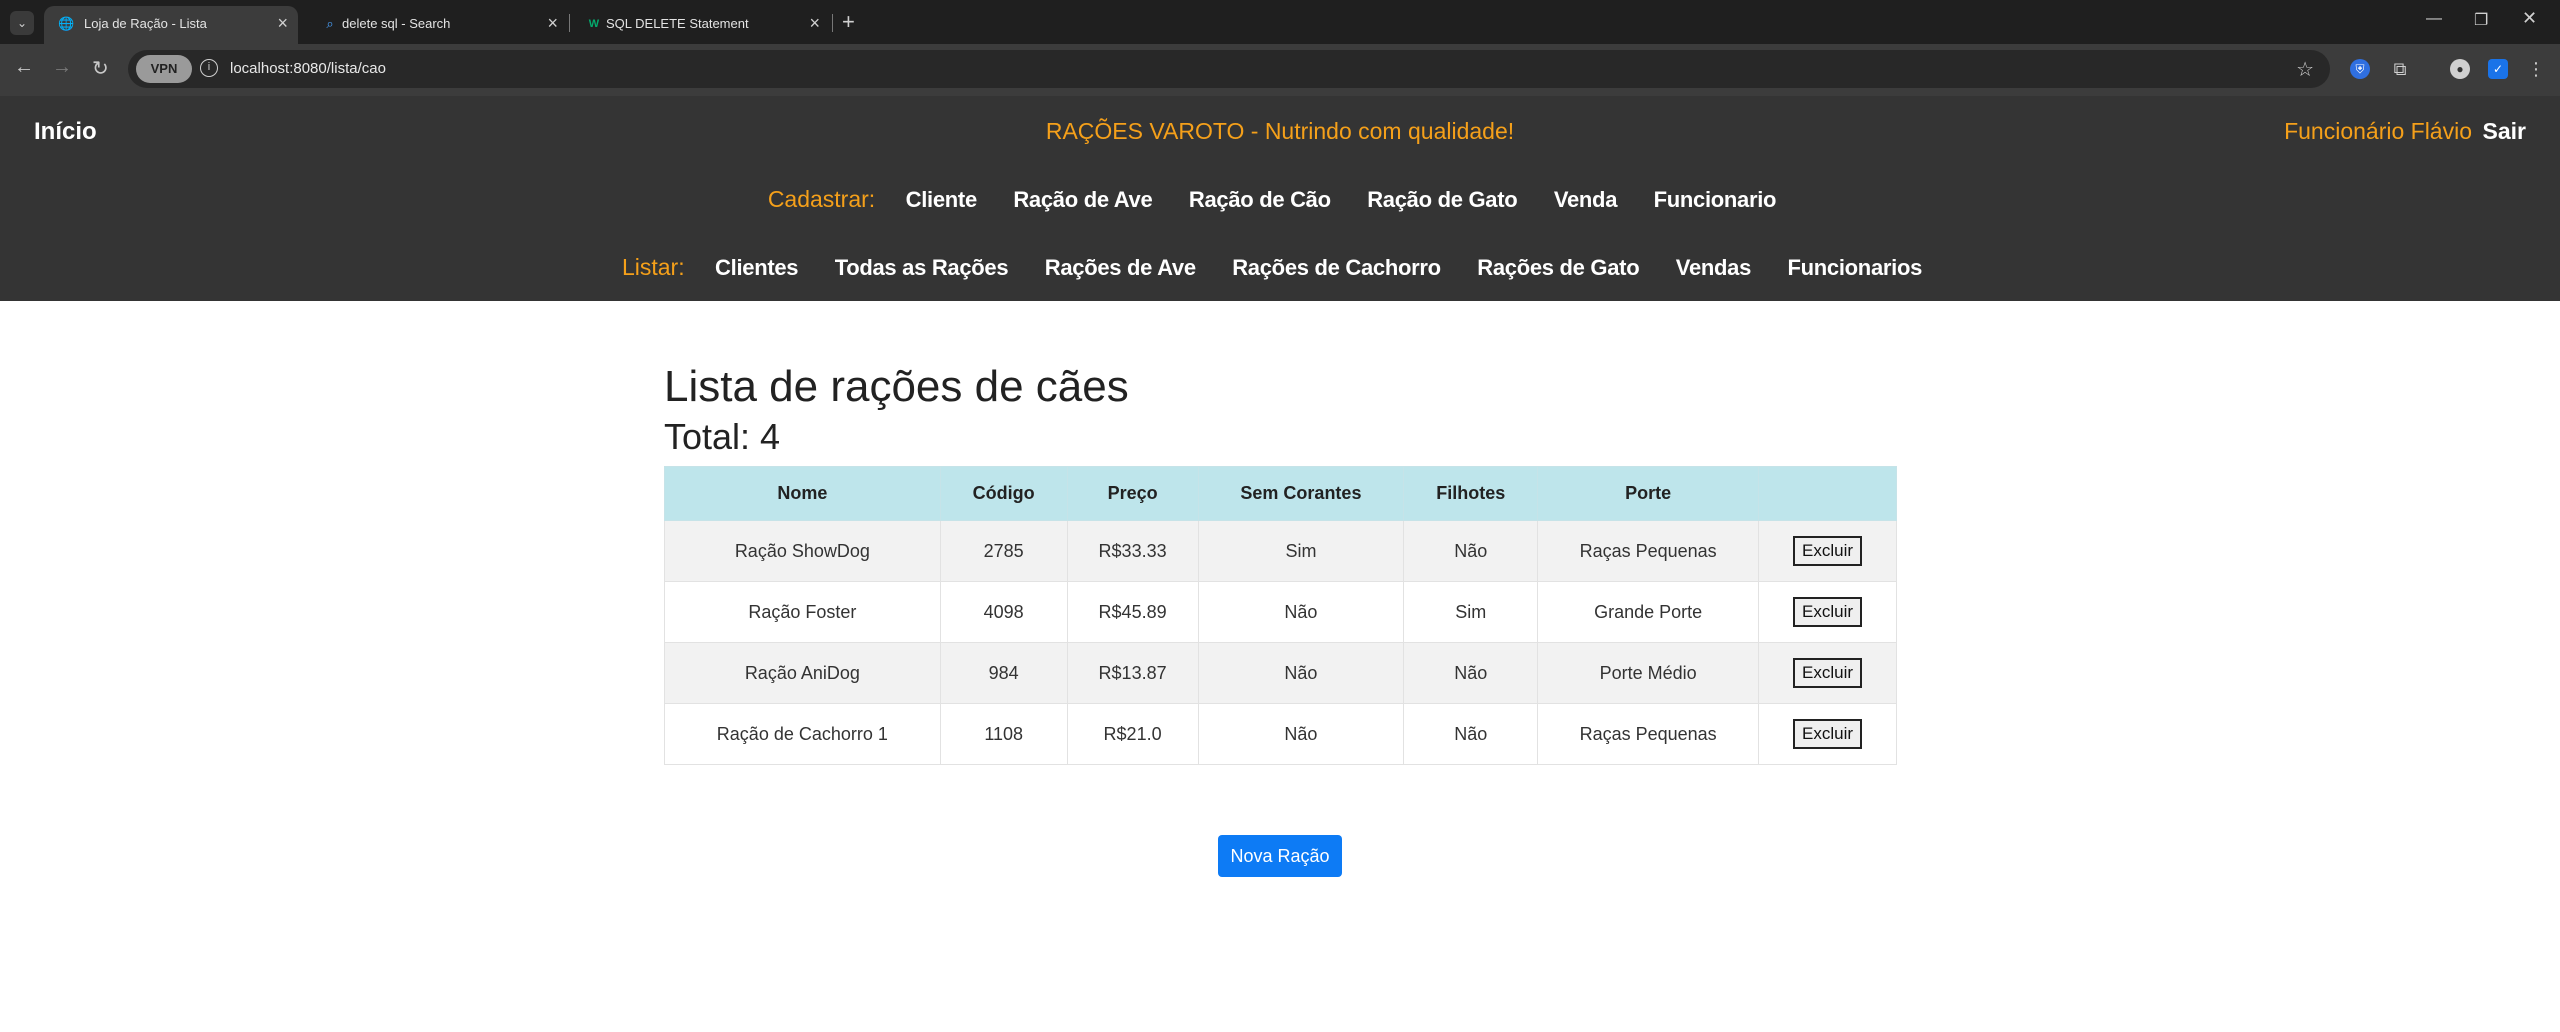  Describe the element at coordinates (164, 69) in the screenshot. I see `vpn-badge: VPN` at that location.